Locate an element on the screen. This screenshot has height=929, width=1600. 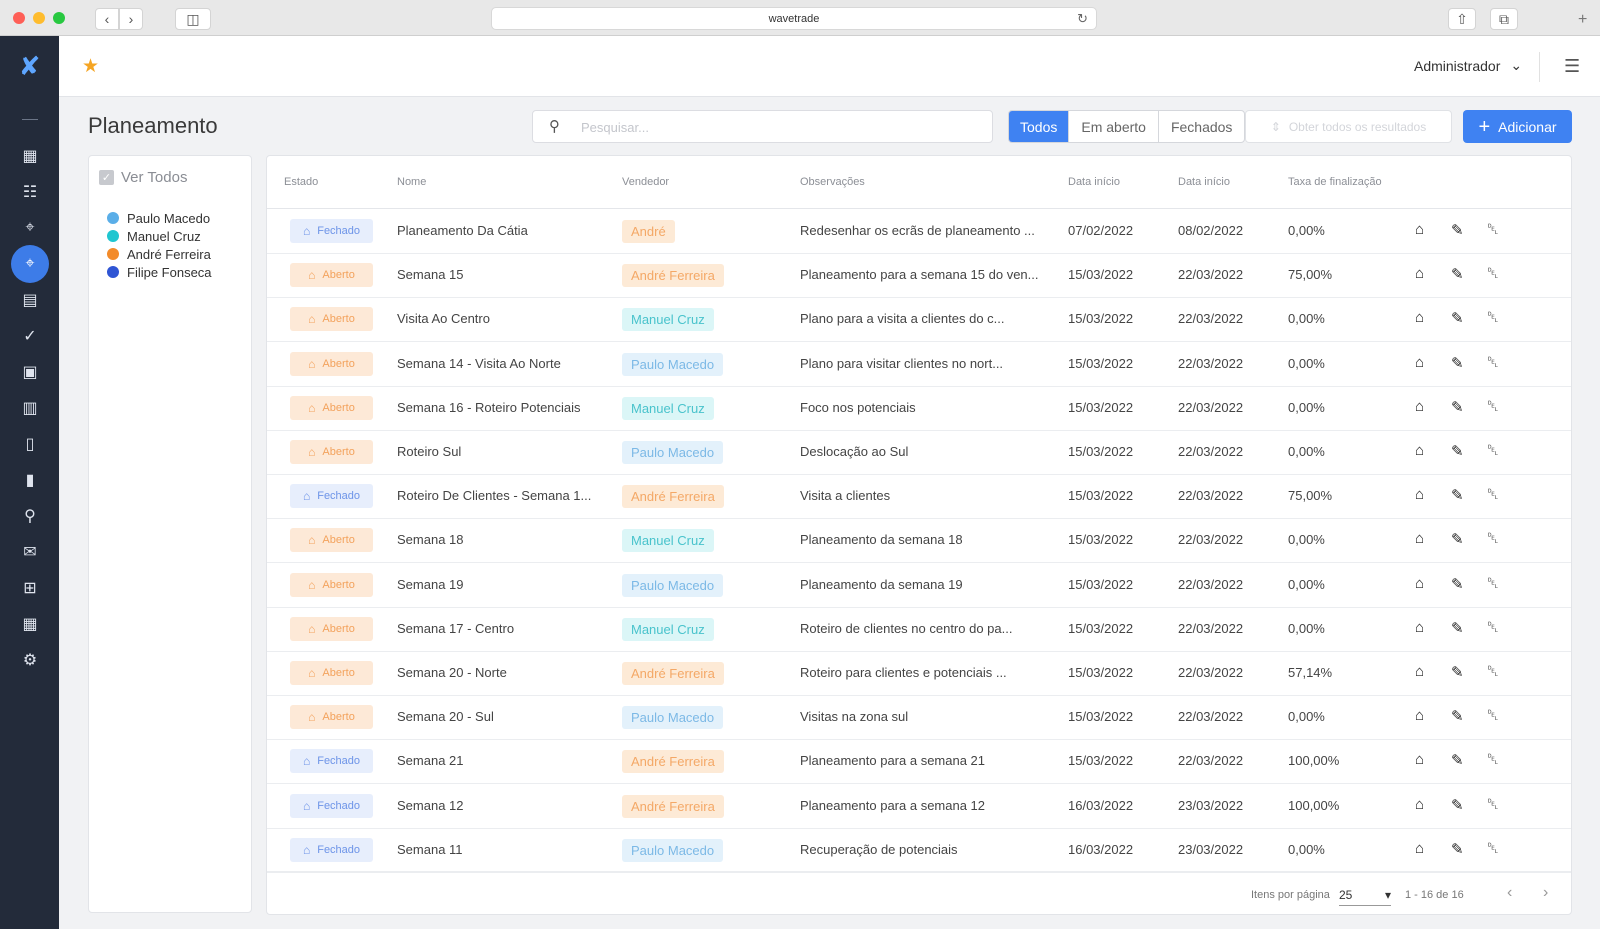
address-bar: wavetrade ↻ is located at coordinates (794, 18).